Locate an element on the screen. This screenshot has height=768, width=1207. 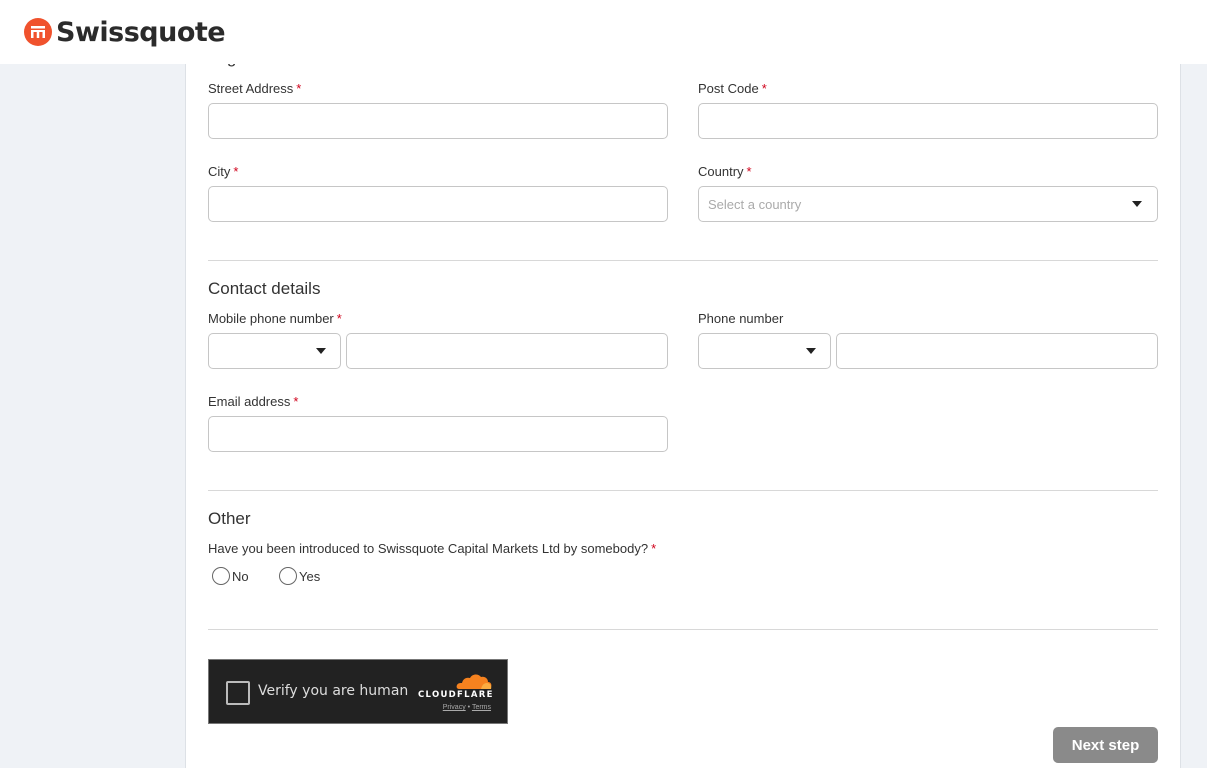
header: Swissquote is located at coordinates (603, 32).